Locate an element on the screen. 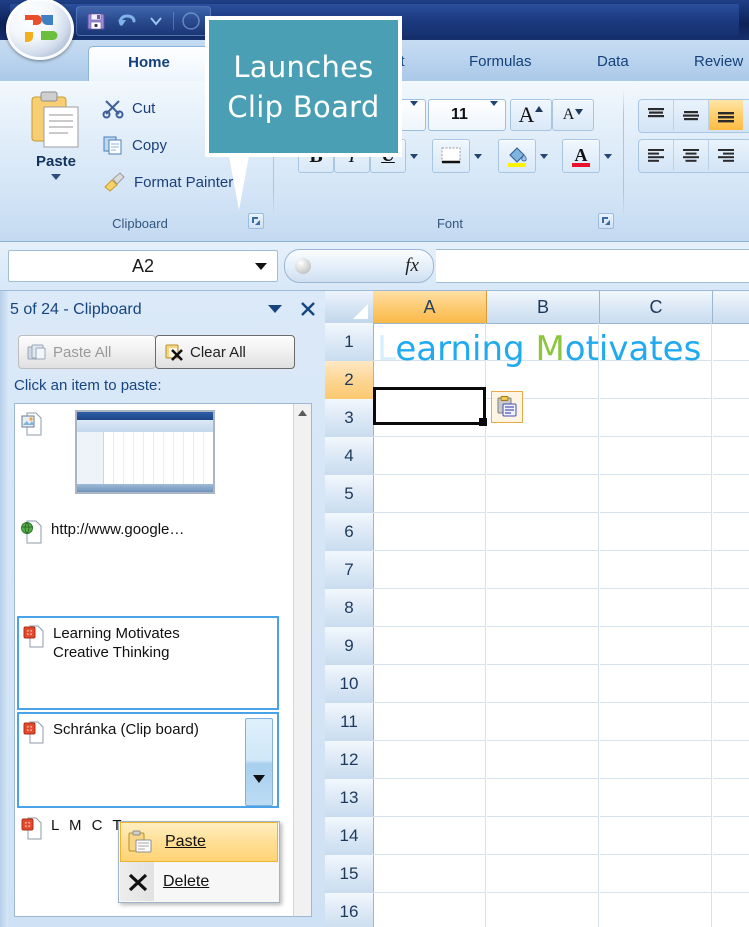  row-header-4: 4 is located at coordinates (349, 456).